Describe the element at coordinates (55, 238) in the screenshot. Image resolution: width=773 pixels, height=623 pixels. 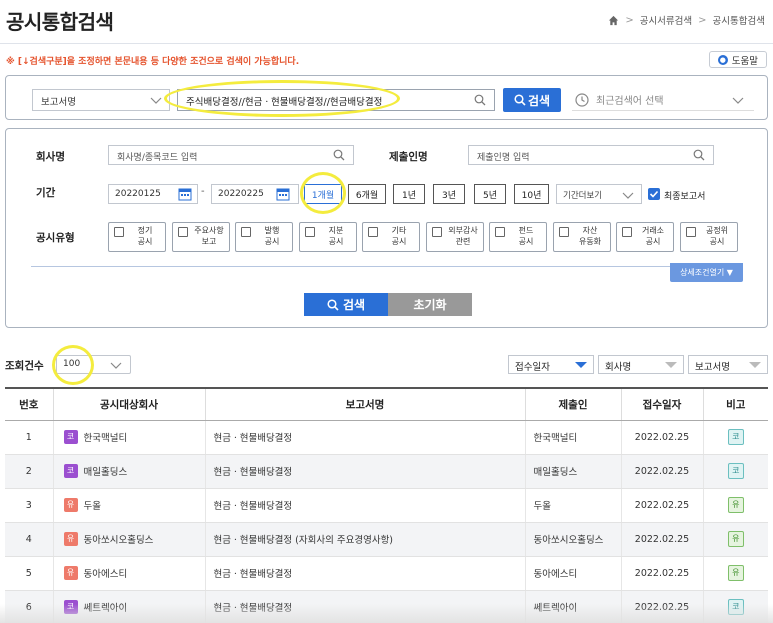
I see `disclosure-type-label: 공시유형` at that location.